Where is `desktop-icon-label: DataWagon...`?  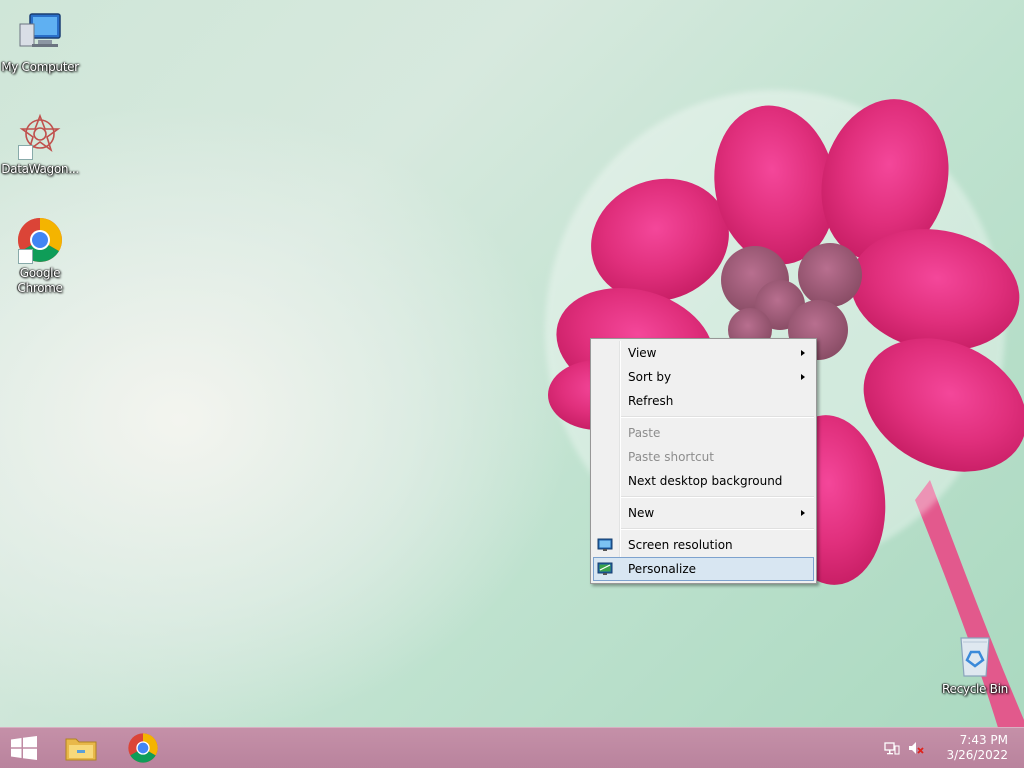 desktop-icon-label: DataWagon... is located at coordinates (40, 169).